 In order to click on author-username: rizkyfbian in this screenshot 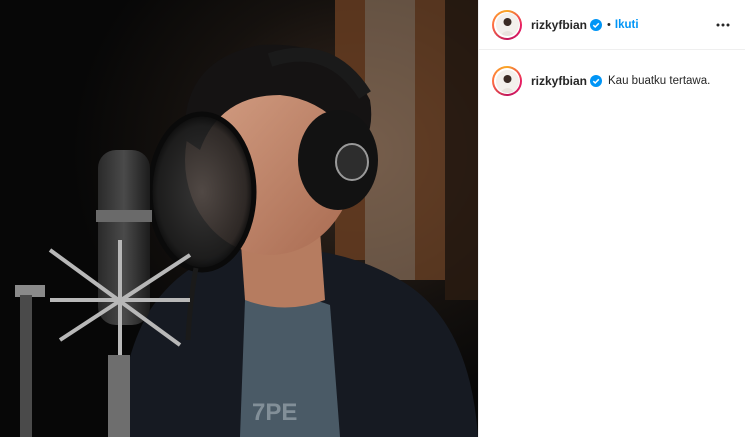, I will do `click(559, 25)`.